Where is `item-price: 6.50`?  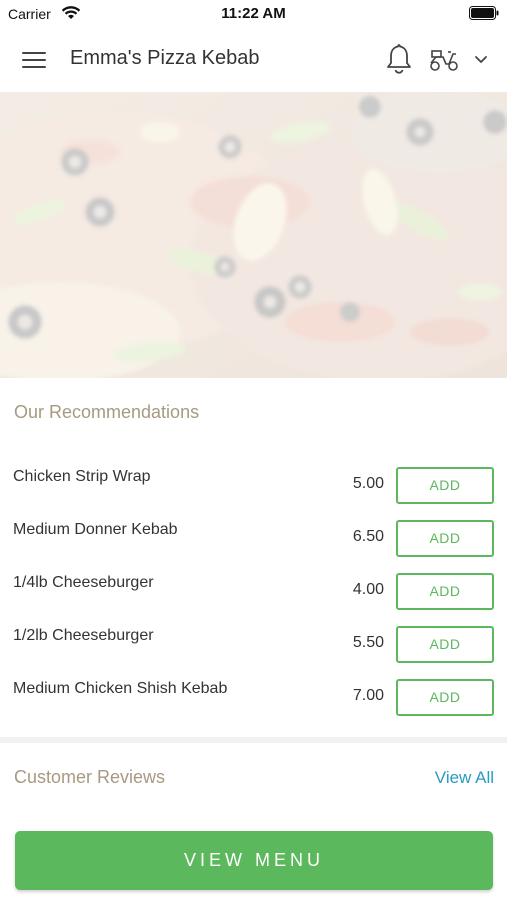
item-price: 6.50 is located at coordinates (368, 536).